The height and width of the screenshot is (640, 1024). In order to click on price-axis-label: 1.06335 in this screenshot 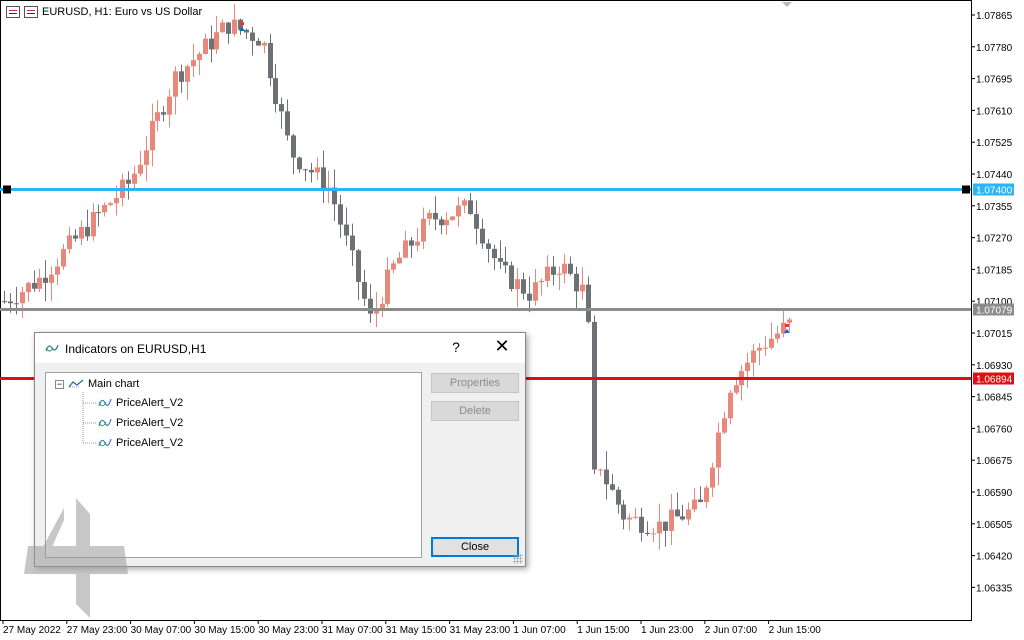, I will do `click(994, 588)`.